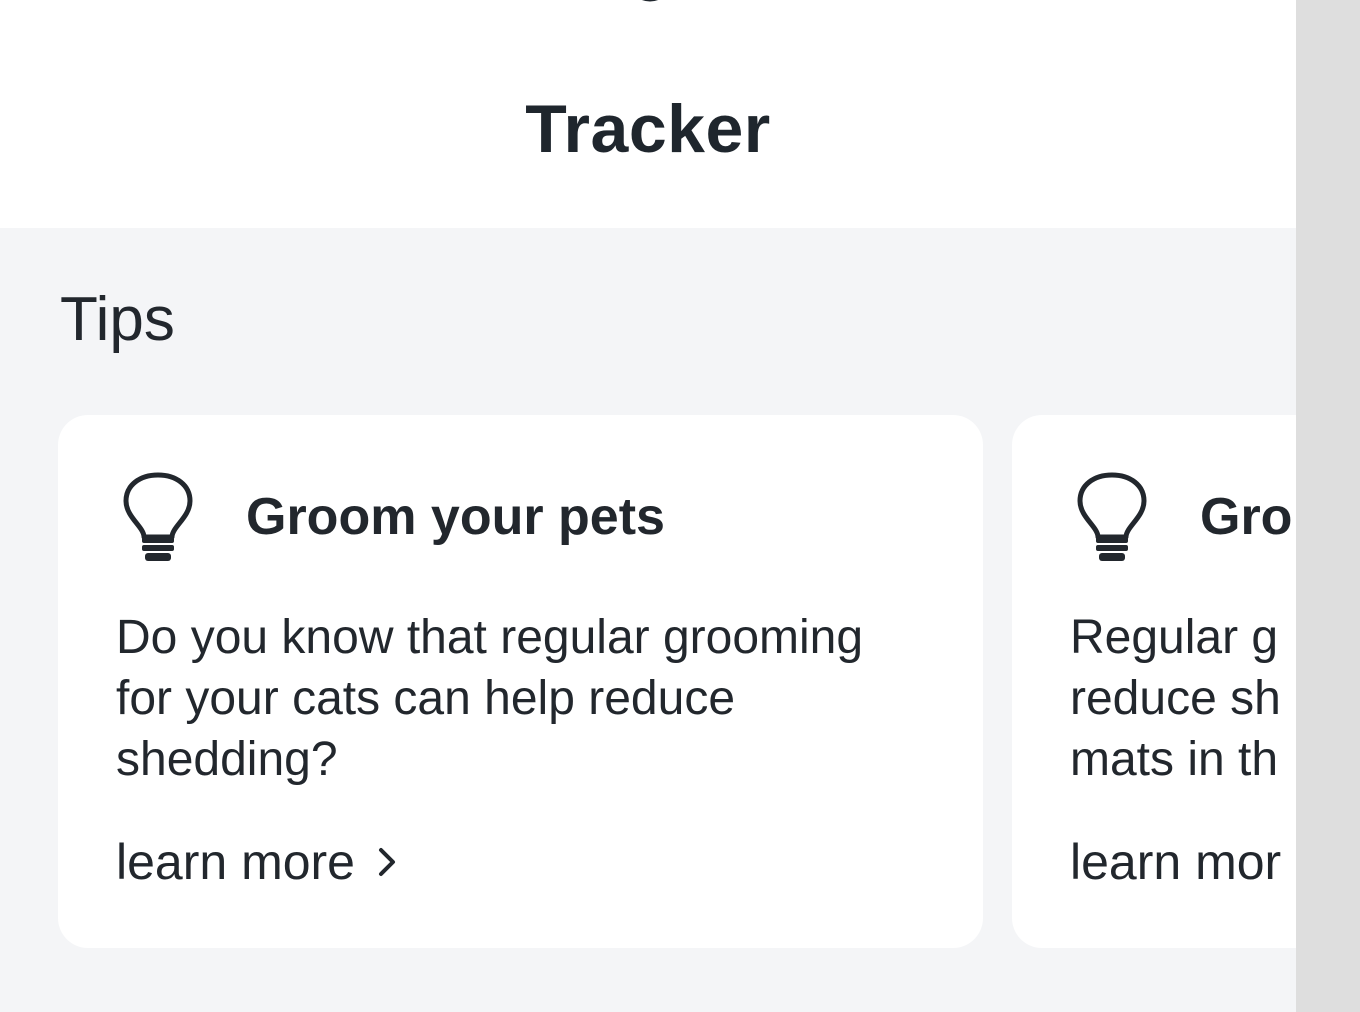  I want to click on tip-card-body-line: mats in th, so click(1174, 759).